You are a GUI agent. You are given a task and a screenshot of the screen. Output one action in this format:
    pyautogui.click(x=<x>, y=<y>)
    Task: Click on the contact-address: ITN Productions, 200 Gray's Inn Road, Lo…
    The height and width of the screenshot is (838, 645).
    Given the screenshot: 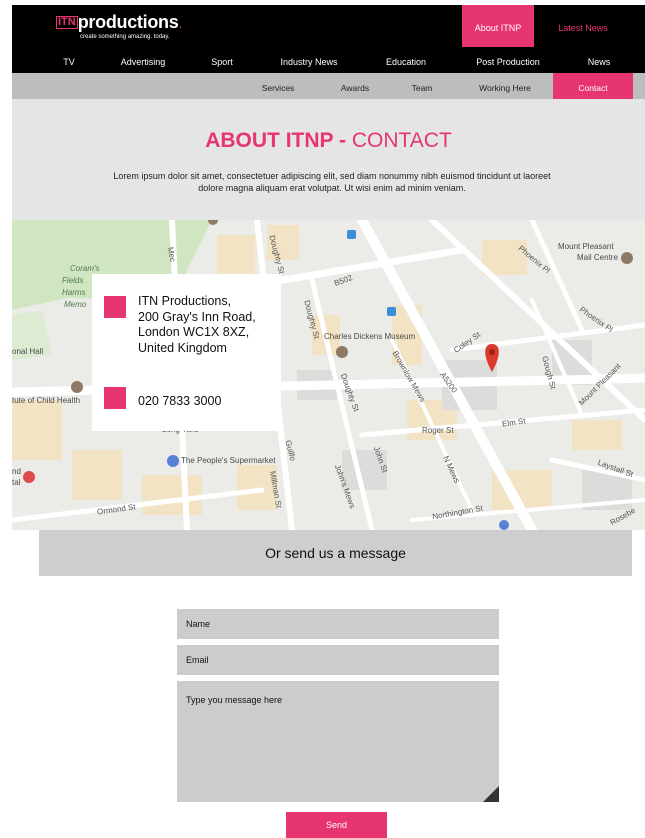 What is the action you would take?
    pyautogui.click(x=197, y=325)
    